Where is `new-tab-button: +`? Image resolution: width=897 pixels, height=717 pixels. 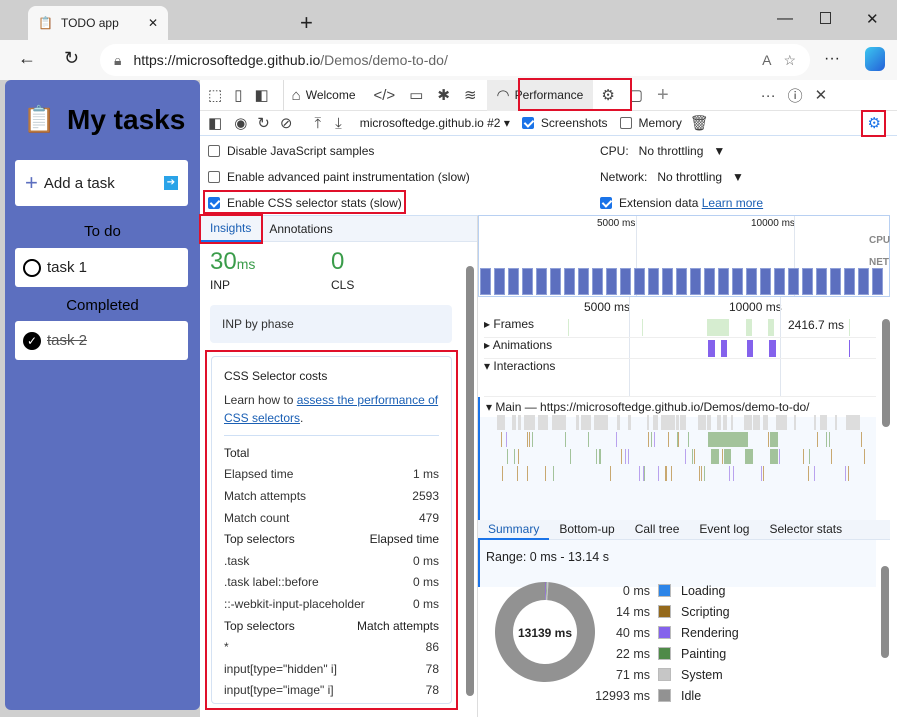 new-tab-button: + is located at coordinates (306, 23).